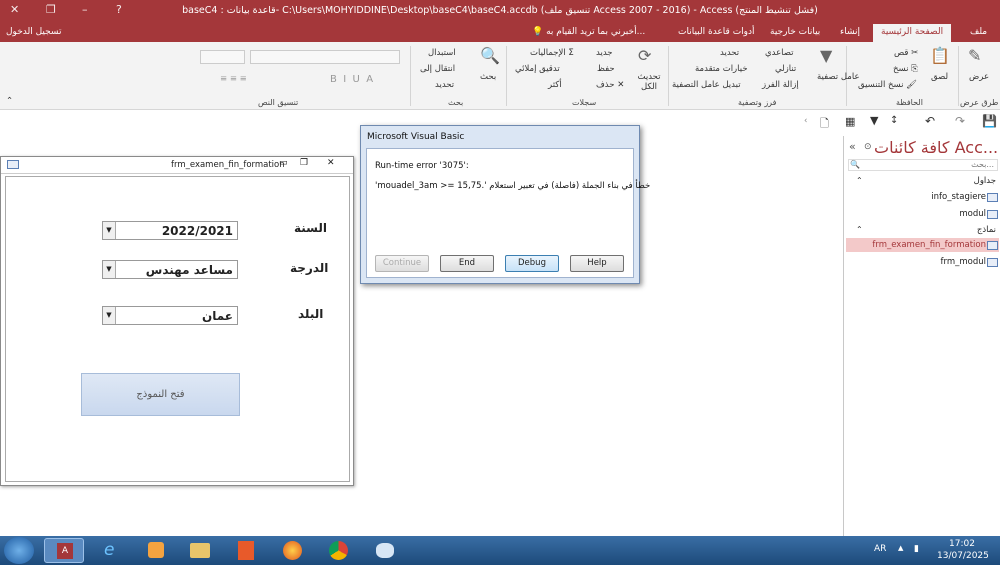 The height and width of the screenshot is (565, 1000). Describe the element at coordinates (597, 263) in the screenshot. I see `help-button: Help` at that location.